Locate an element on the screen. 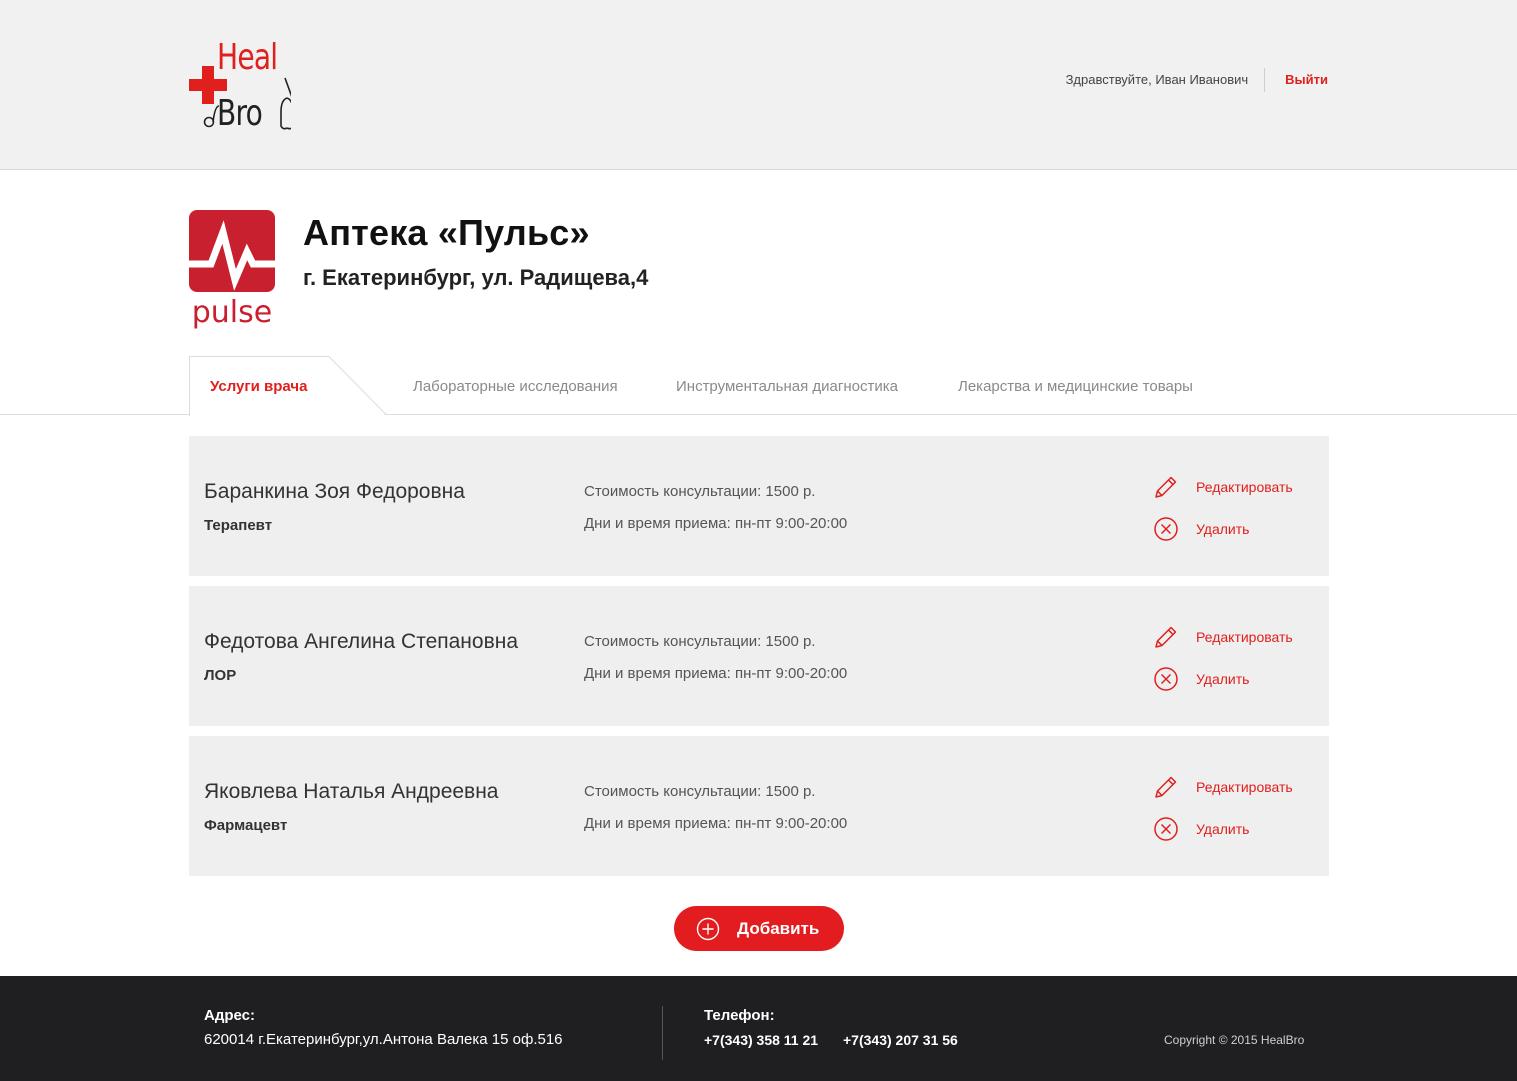  doctor-specialty: Фармацевт is located at coordinates (246, 825).